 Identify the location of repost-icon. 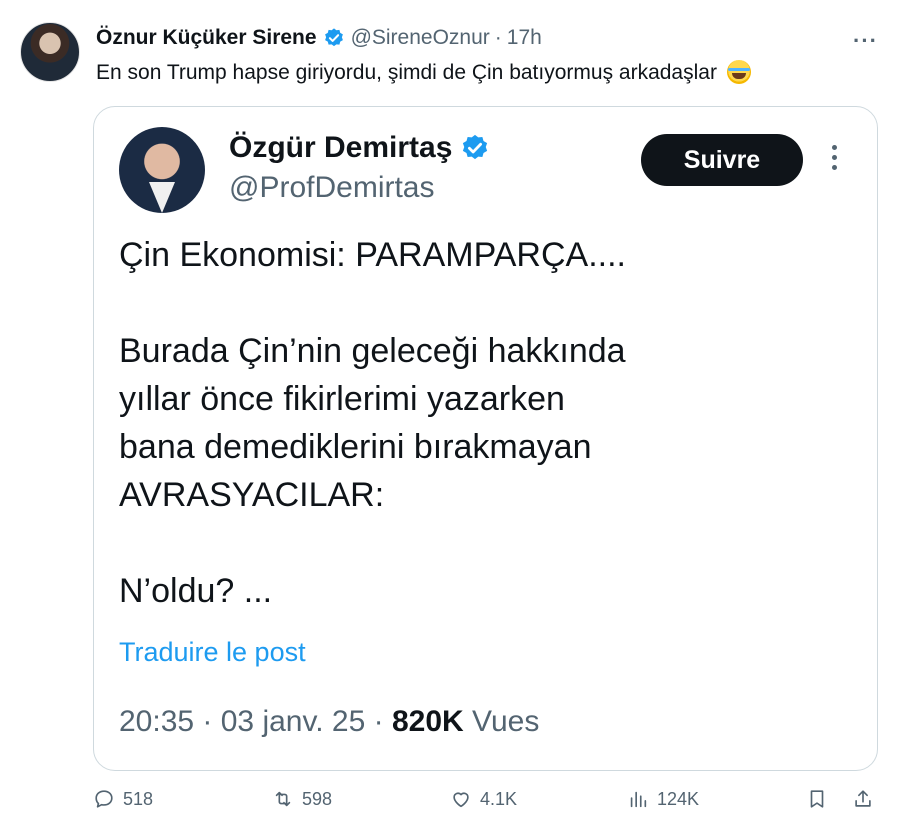
(283, 799).